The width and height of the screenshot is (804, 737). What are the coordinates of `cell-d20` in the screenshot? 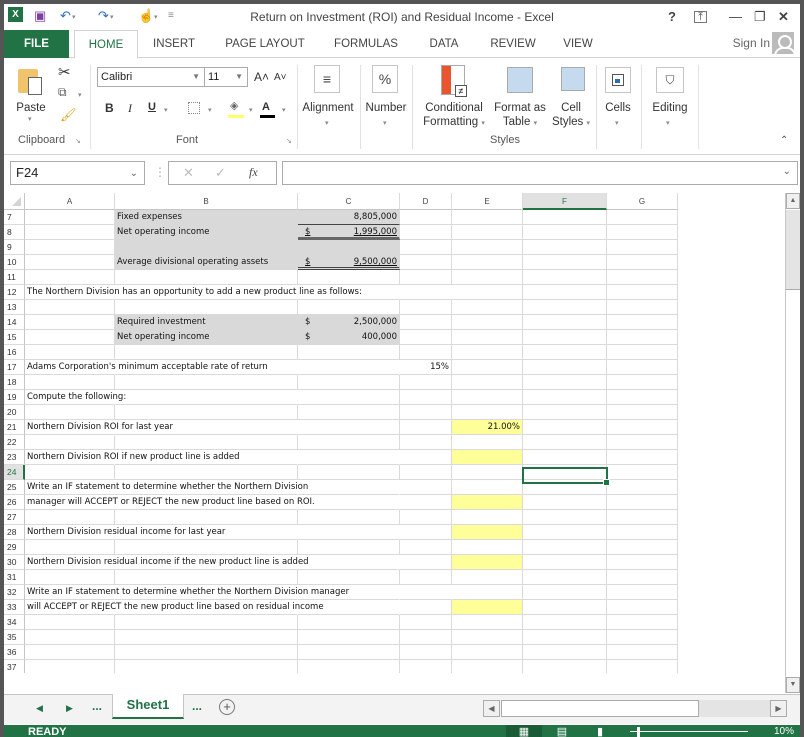 It's located at (426, 412).